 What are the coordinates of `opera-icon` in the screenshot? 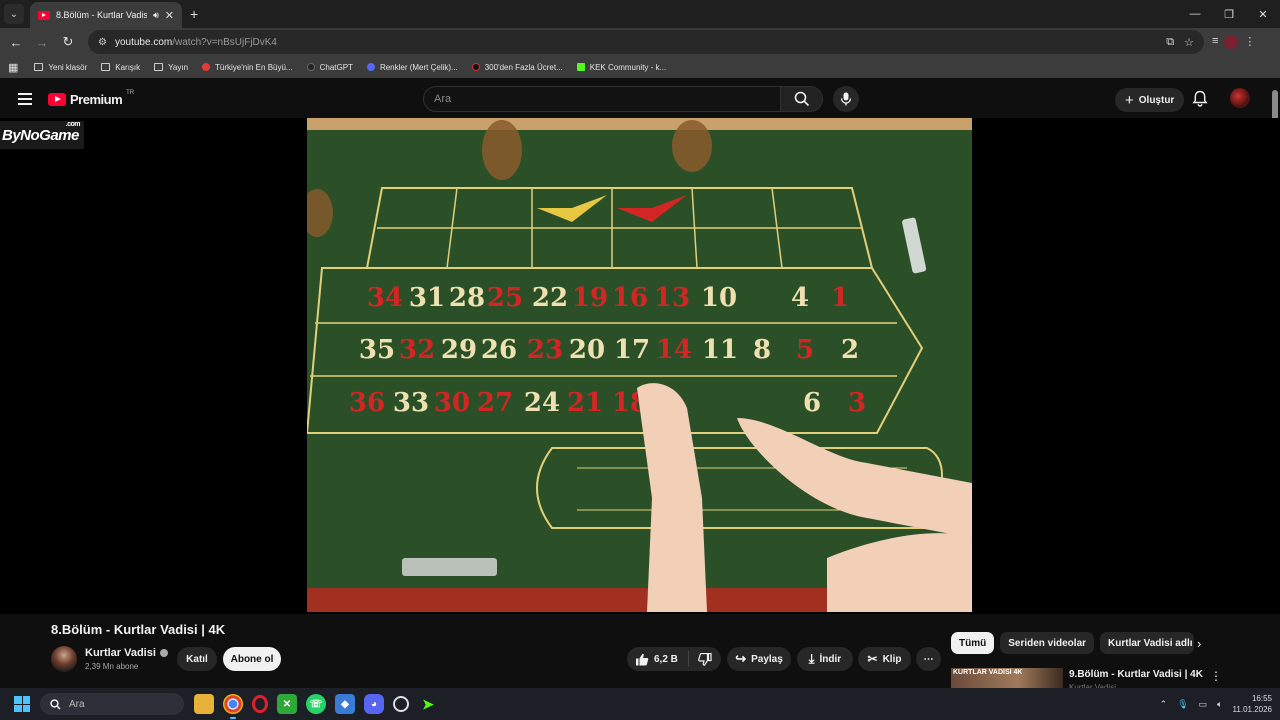 It's located at (260, 704).